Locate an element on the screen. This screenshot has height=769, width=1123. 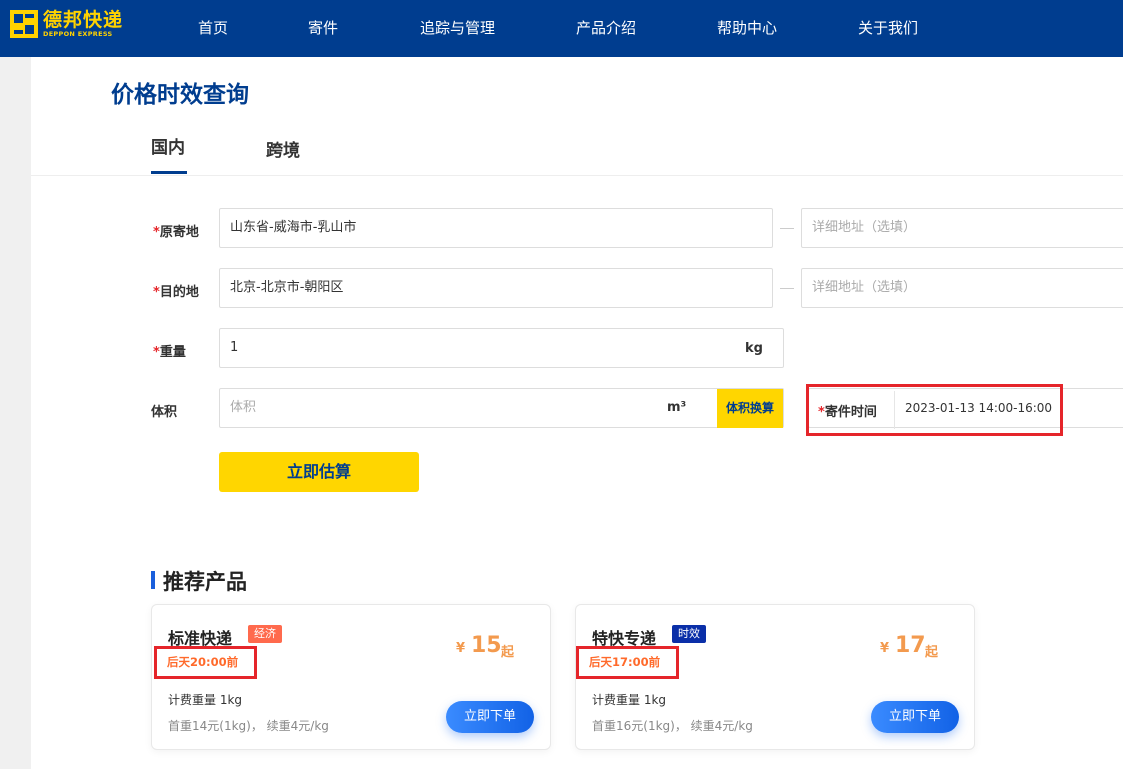
required-mark: * is located at coordinates (156, 232).